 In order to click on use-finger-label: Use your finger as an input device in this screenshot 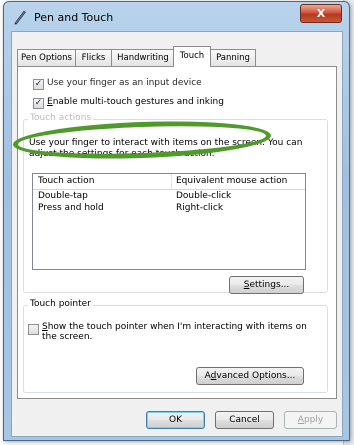, I will do `click(124, 83)`.